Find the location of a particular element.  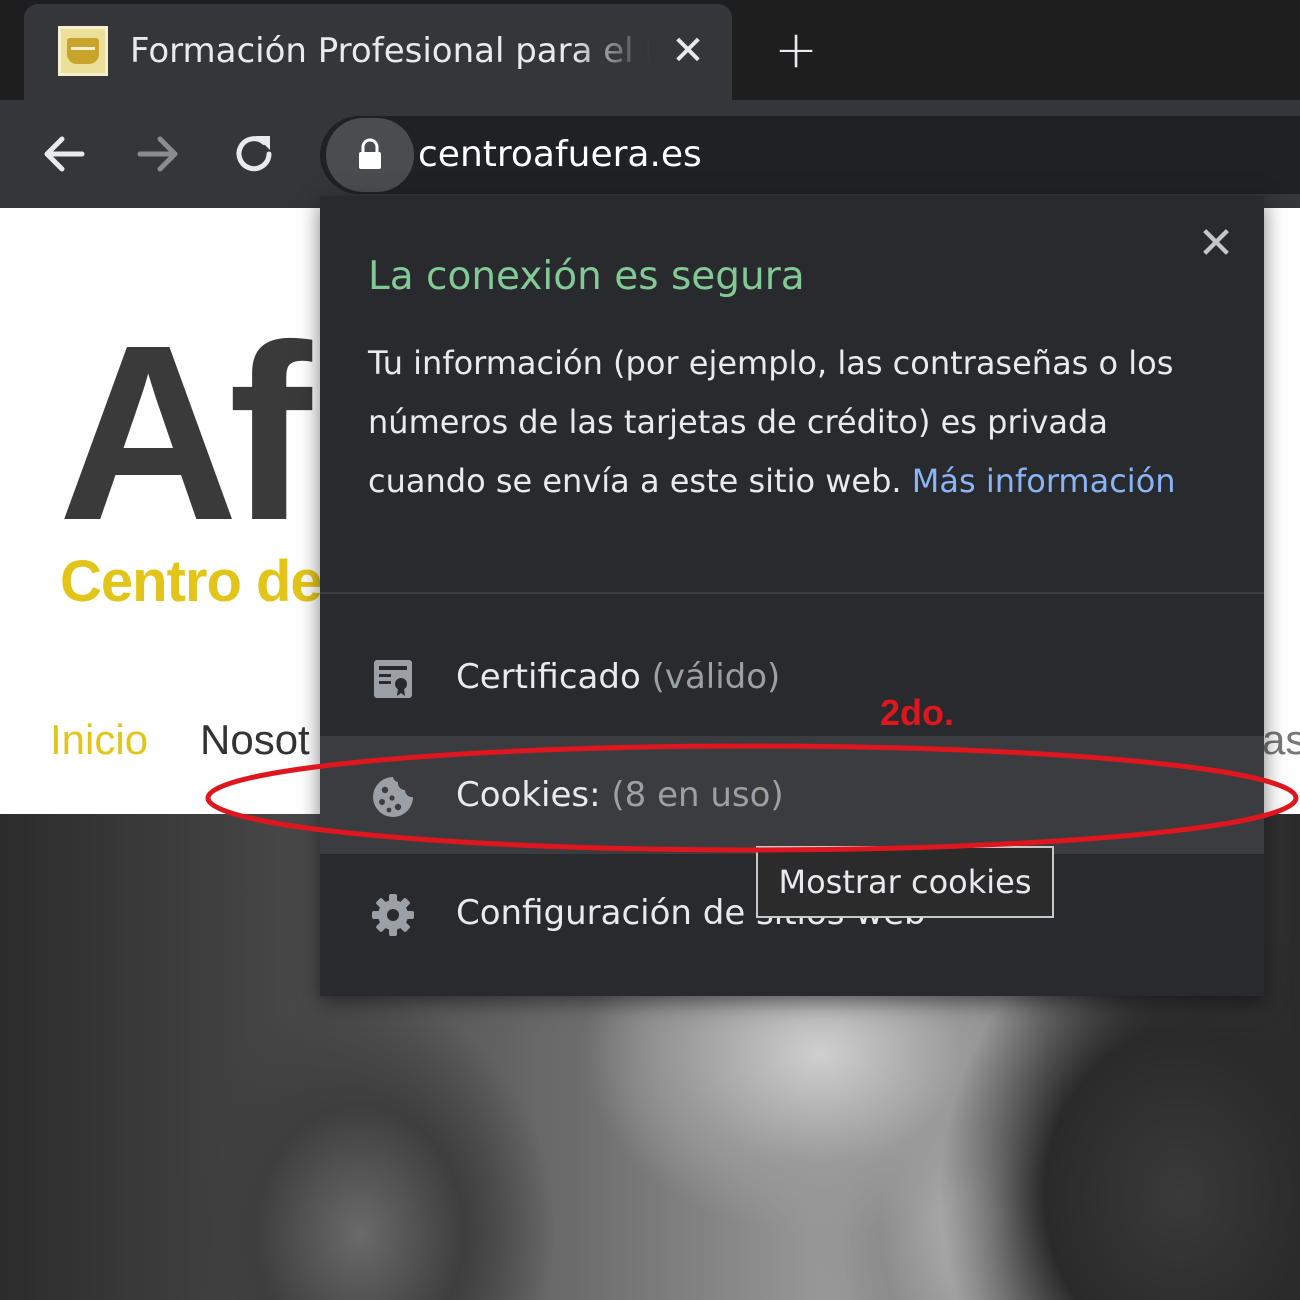

arrow-right-icon is located at coordinates (157, 154).